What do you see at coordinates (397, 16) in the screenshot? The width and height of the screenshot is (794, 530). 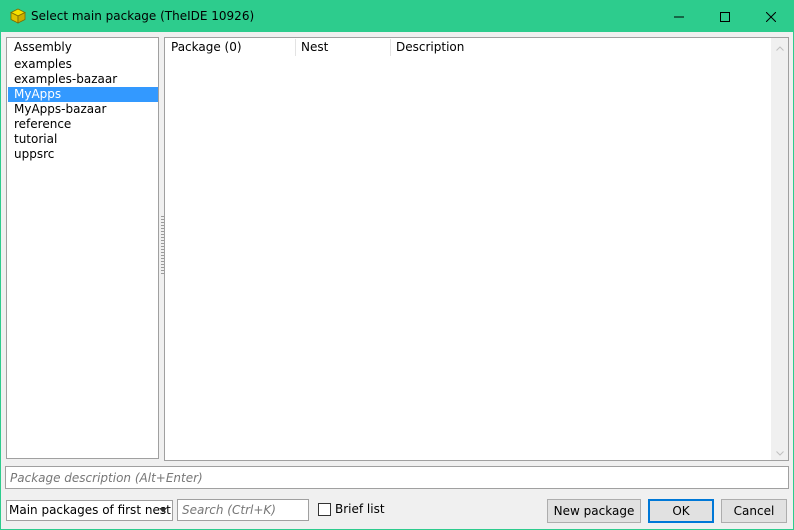 I see `title-bar: Select main package (TheIDE 10926)` at bounding box center [397, 16].